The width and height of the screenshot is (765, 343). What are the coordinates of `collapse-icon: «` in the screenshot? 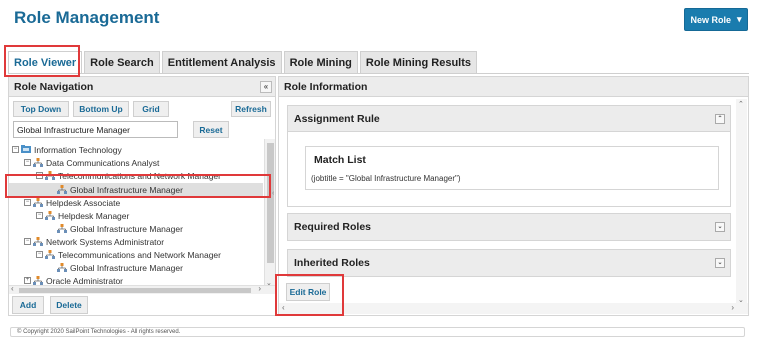 It's located at (266, 87).